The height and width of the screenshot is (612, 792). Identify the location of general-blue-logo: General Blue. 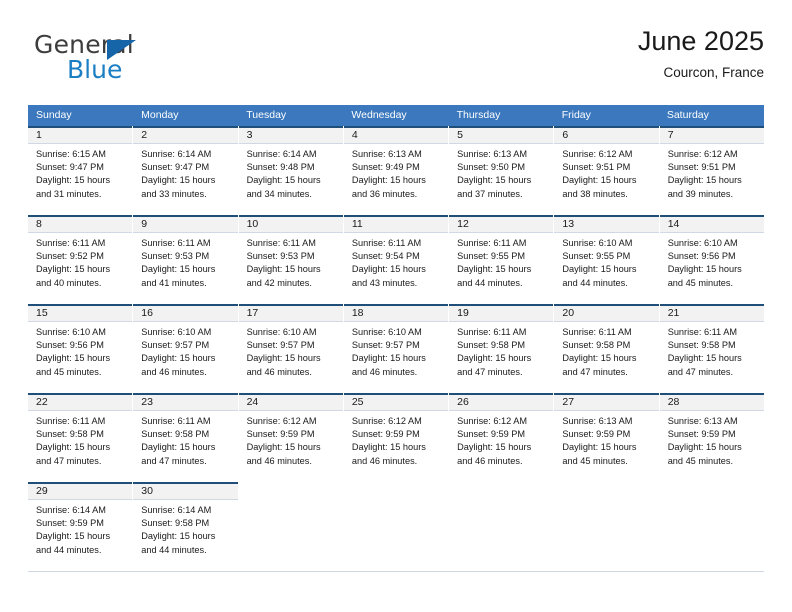
(129, 63).